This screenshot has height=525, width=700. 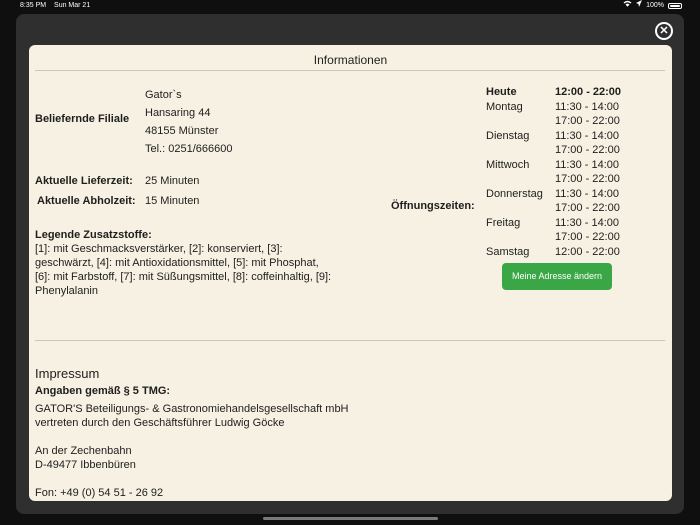 I want to click on close-icon: ✕, so click(x=664, y=31).